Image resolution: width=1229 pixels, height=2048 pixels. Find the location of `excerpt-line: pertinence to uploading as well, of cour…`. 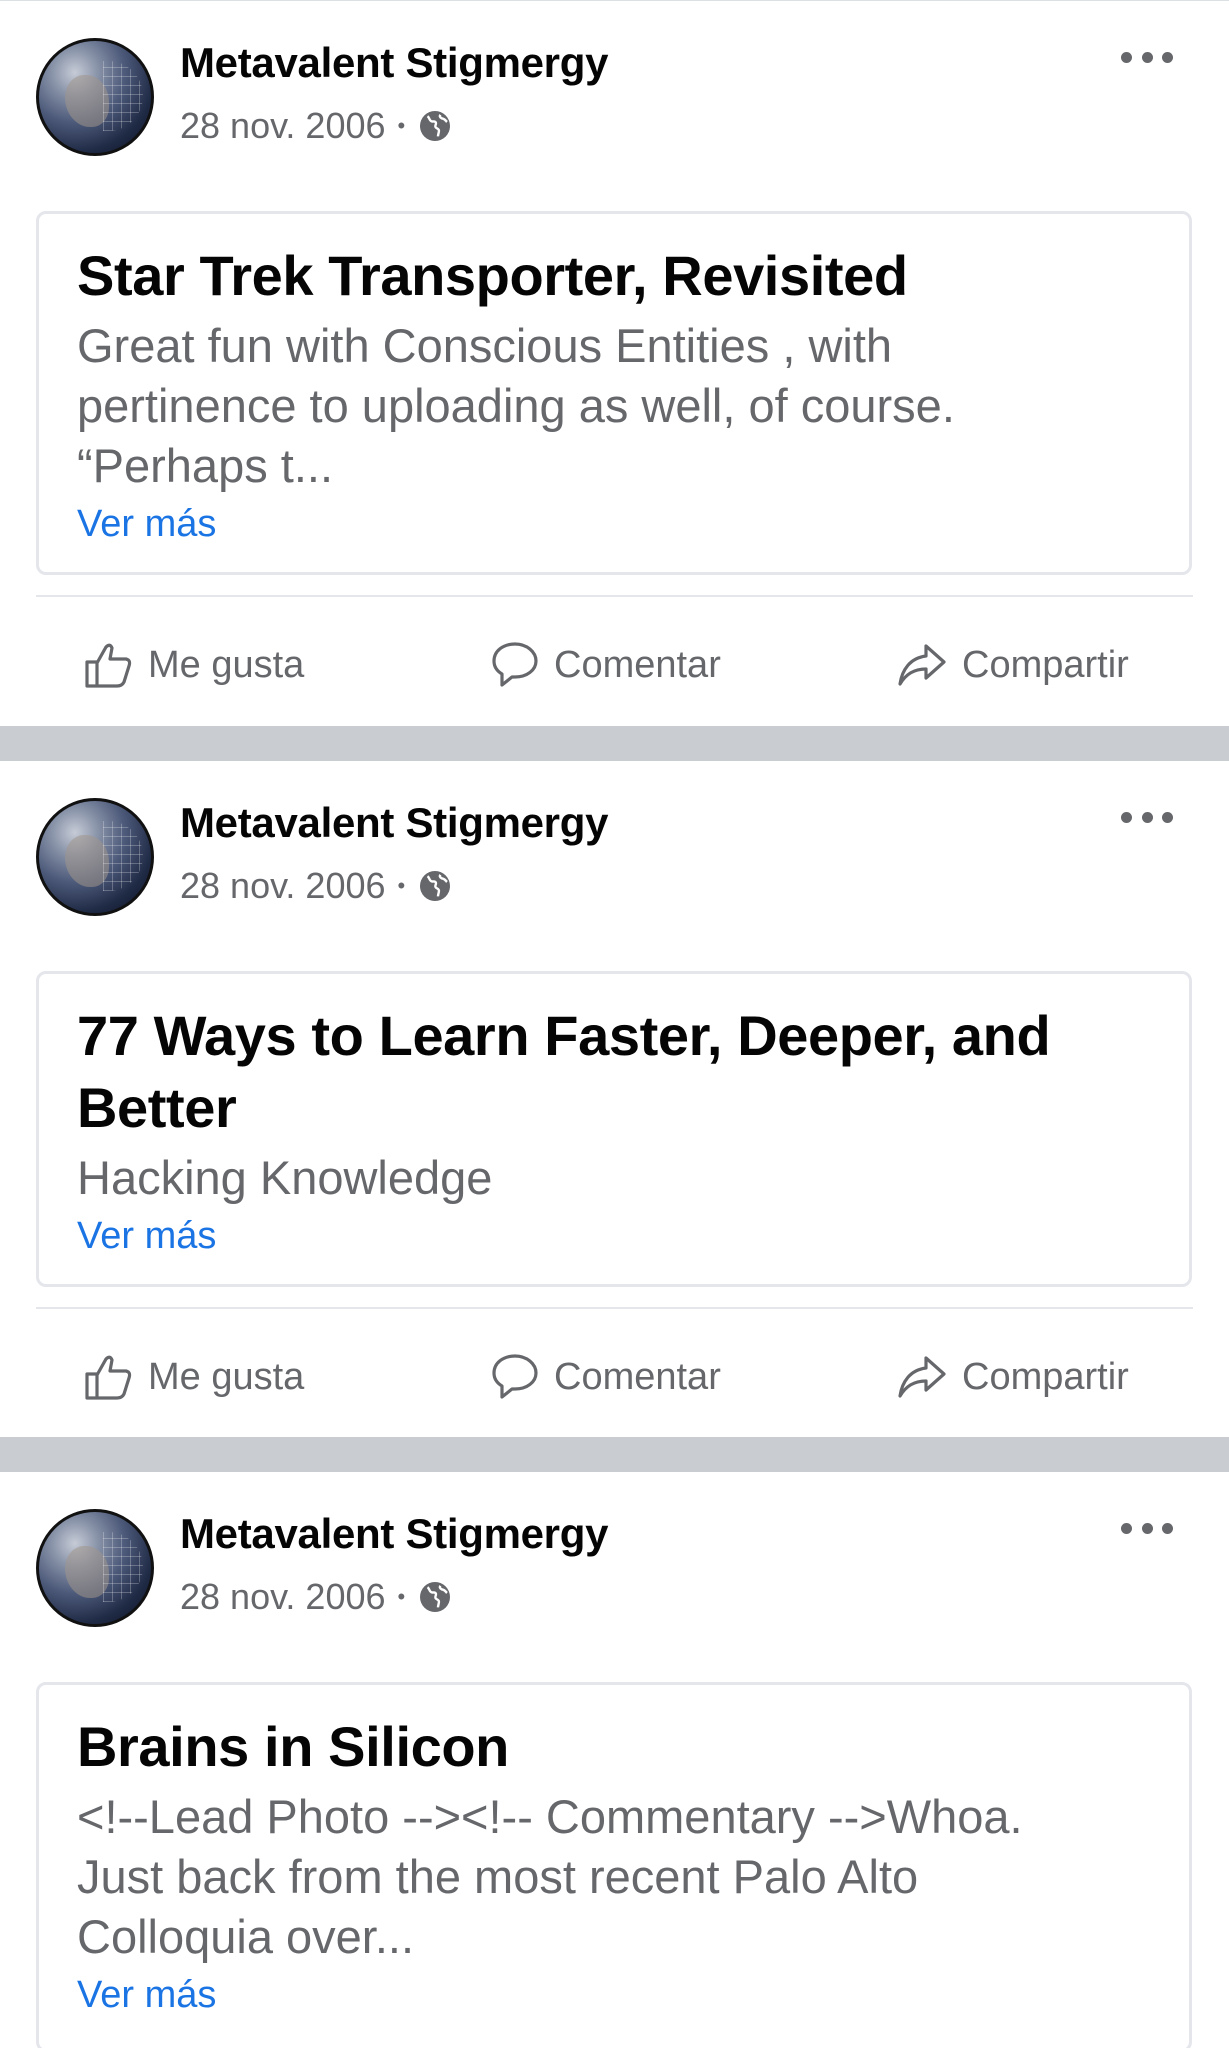

excerpt-line: pertinence to uploading as well, of cour… is located at coordinates (516, 405).